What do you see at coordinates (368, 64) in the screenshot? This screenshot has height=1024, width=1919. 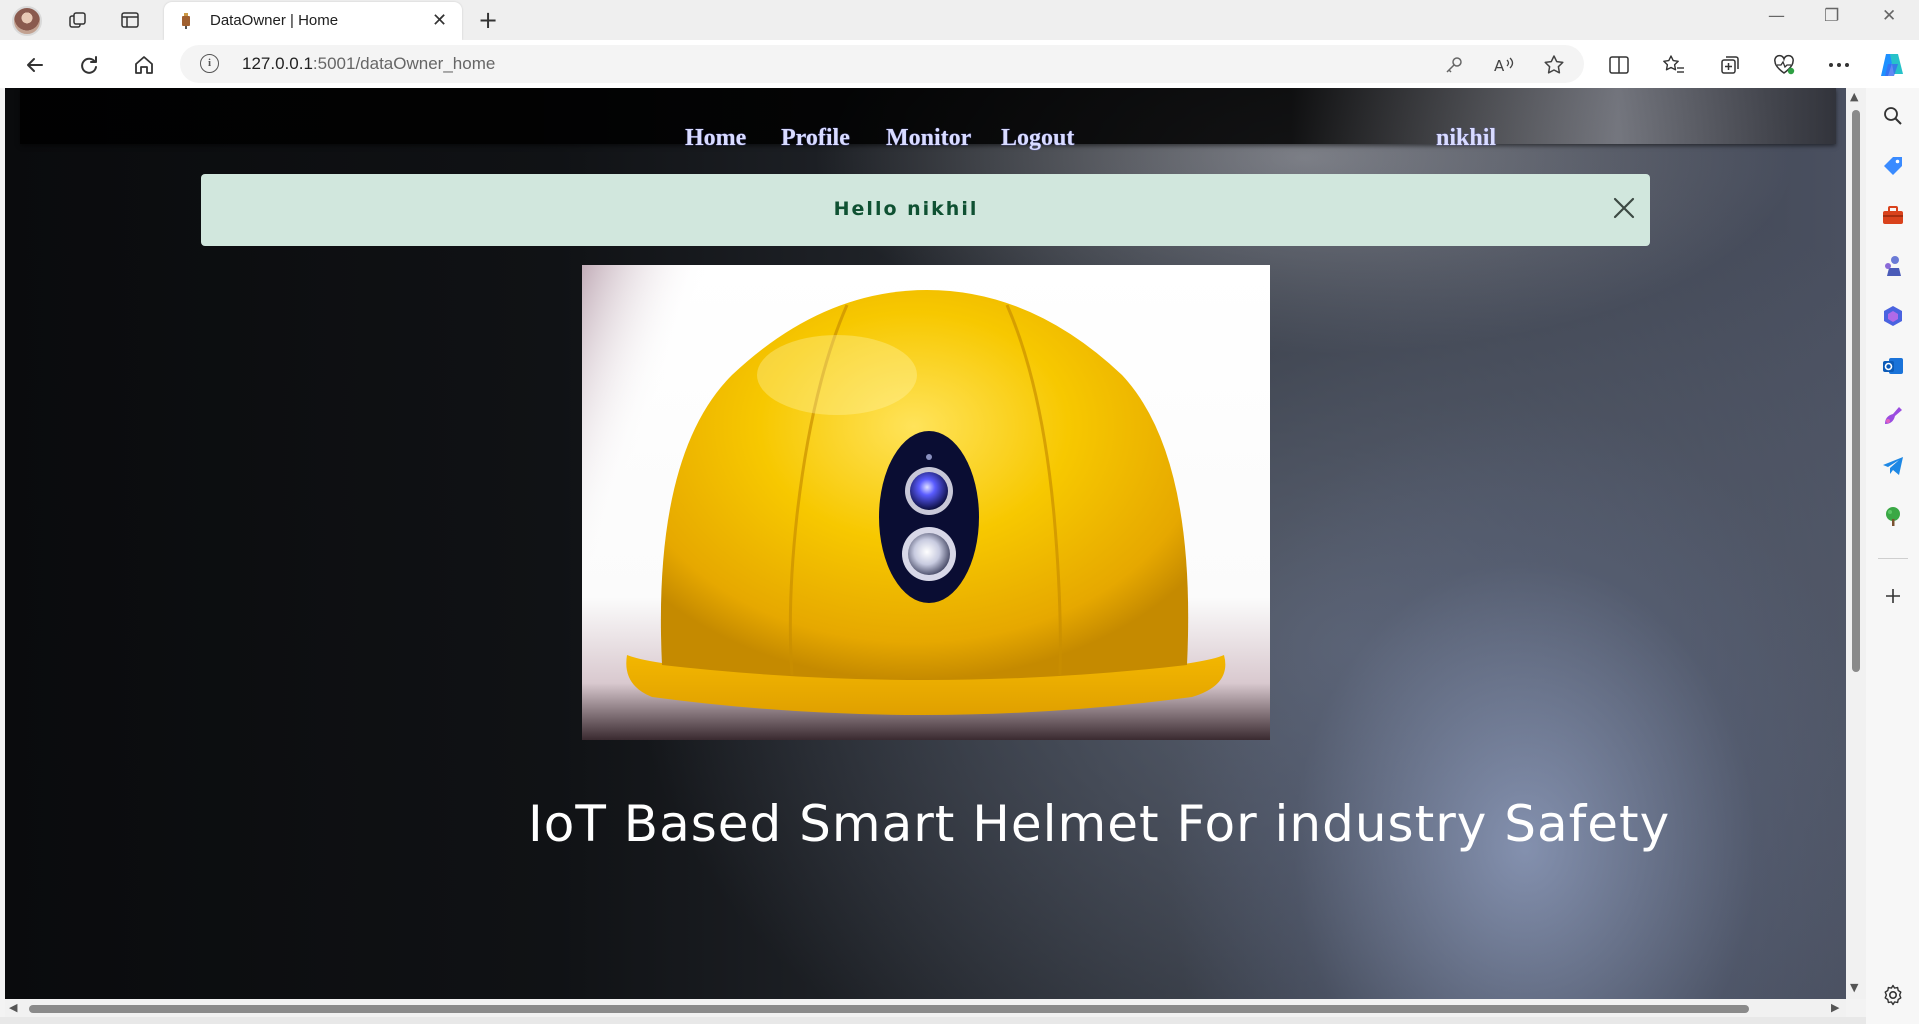 I see `url-text: 127.0.0.1:5001/dataOwner_home` at bounding box center [368, 64].